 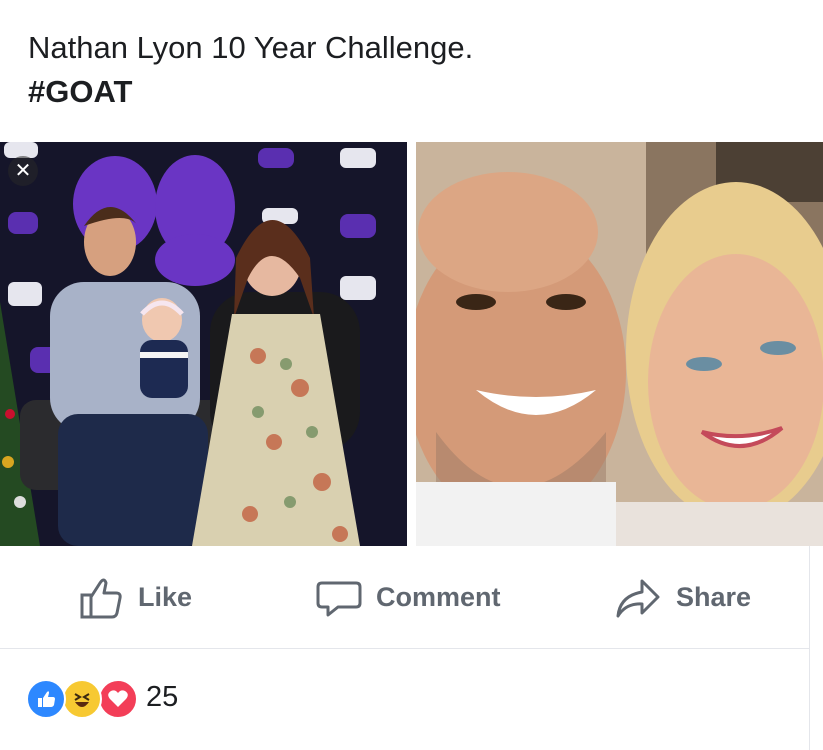 I want to click on post-text: Nathan Lyon 10 Year Challenge. #GOAT, so click(x=408, y=70).